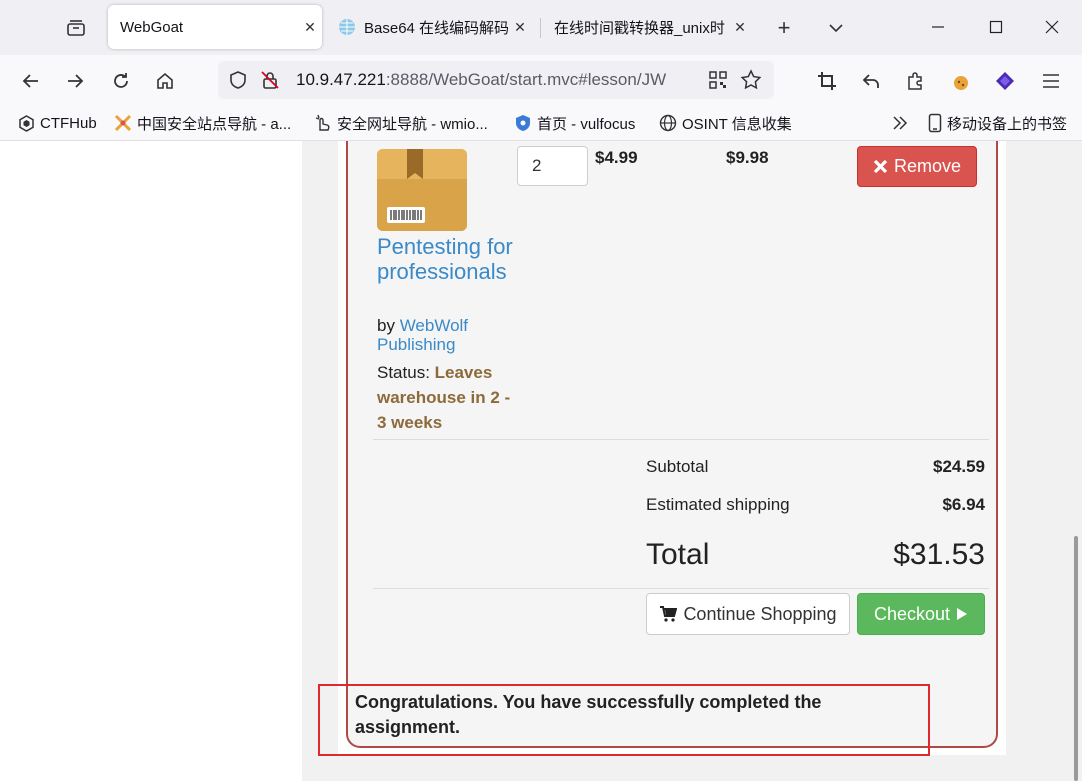 This screenshot has width=1082, height=781. What do you see at coordinates (270, 80) in the screenshot?
I see `insecure-lock-icon` at bounding box center [270, 80].